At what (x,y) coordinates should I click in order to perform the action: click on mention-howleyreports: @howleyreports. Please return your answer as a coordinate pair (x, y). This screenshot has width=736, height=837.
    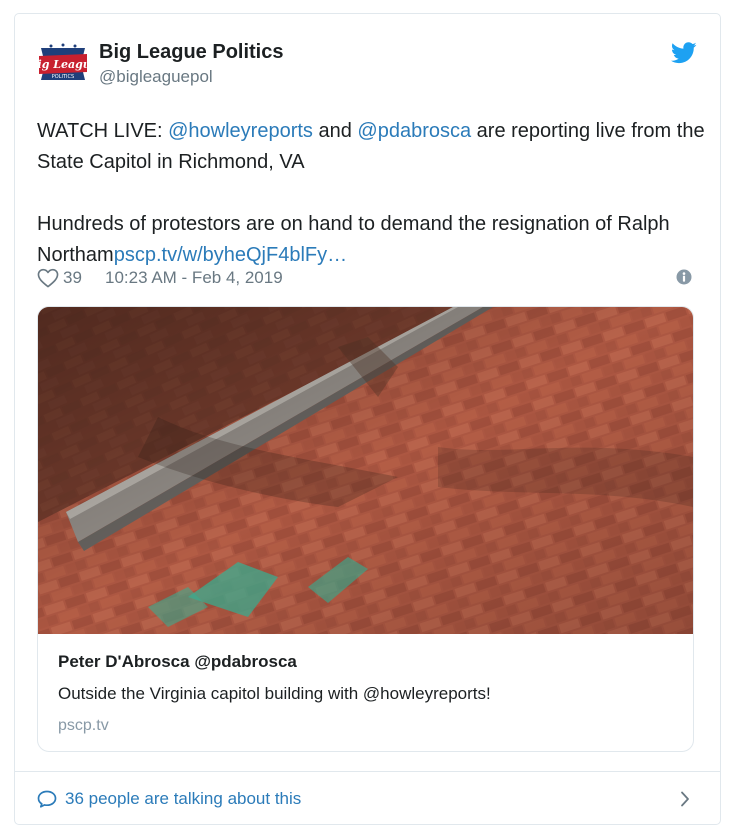
    Looking at the image, I should click on (240, 131).